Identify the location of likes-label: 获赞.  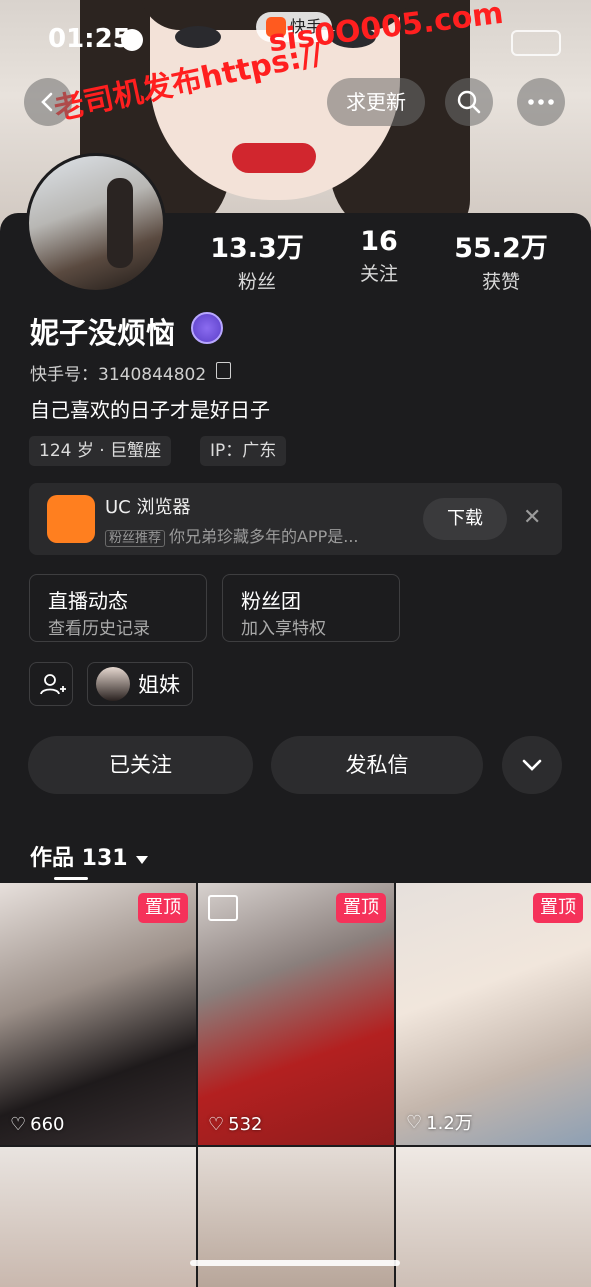
(500, 282).